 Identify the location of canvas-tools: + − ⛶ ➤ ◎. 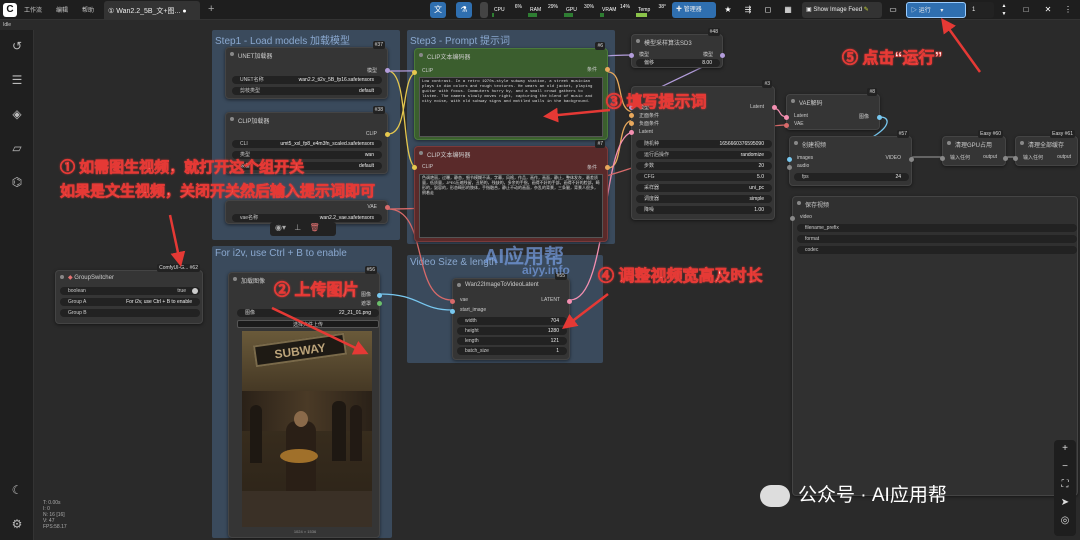
(1065, 488).